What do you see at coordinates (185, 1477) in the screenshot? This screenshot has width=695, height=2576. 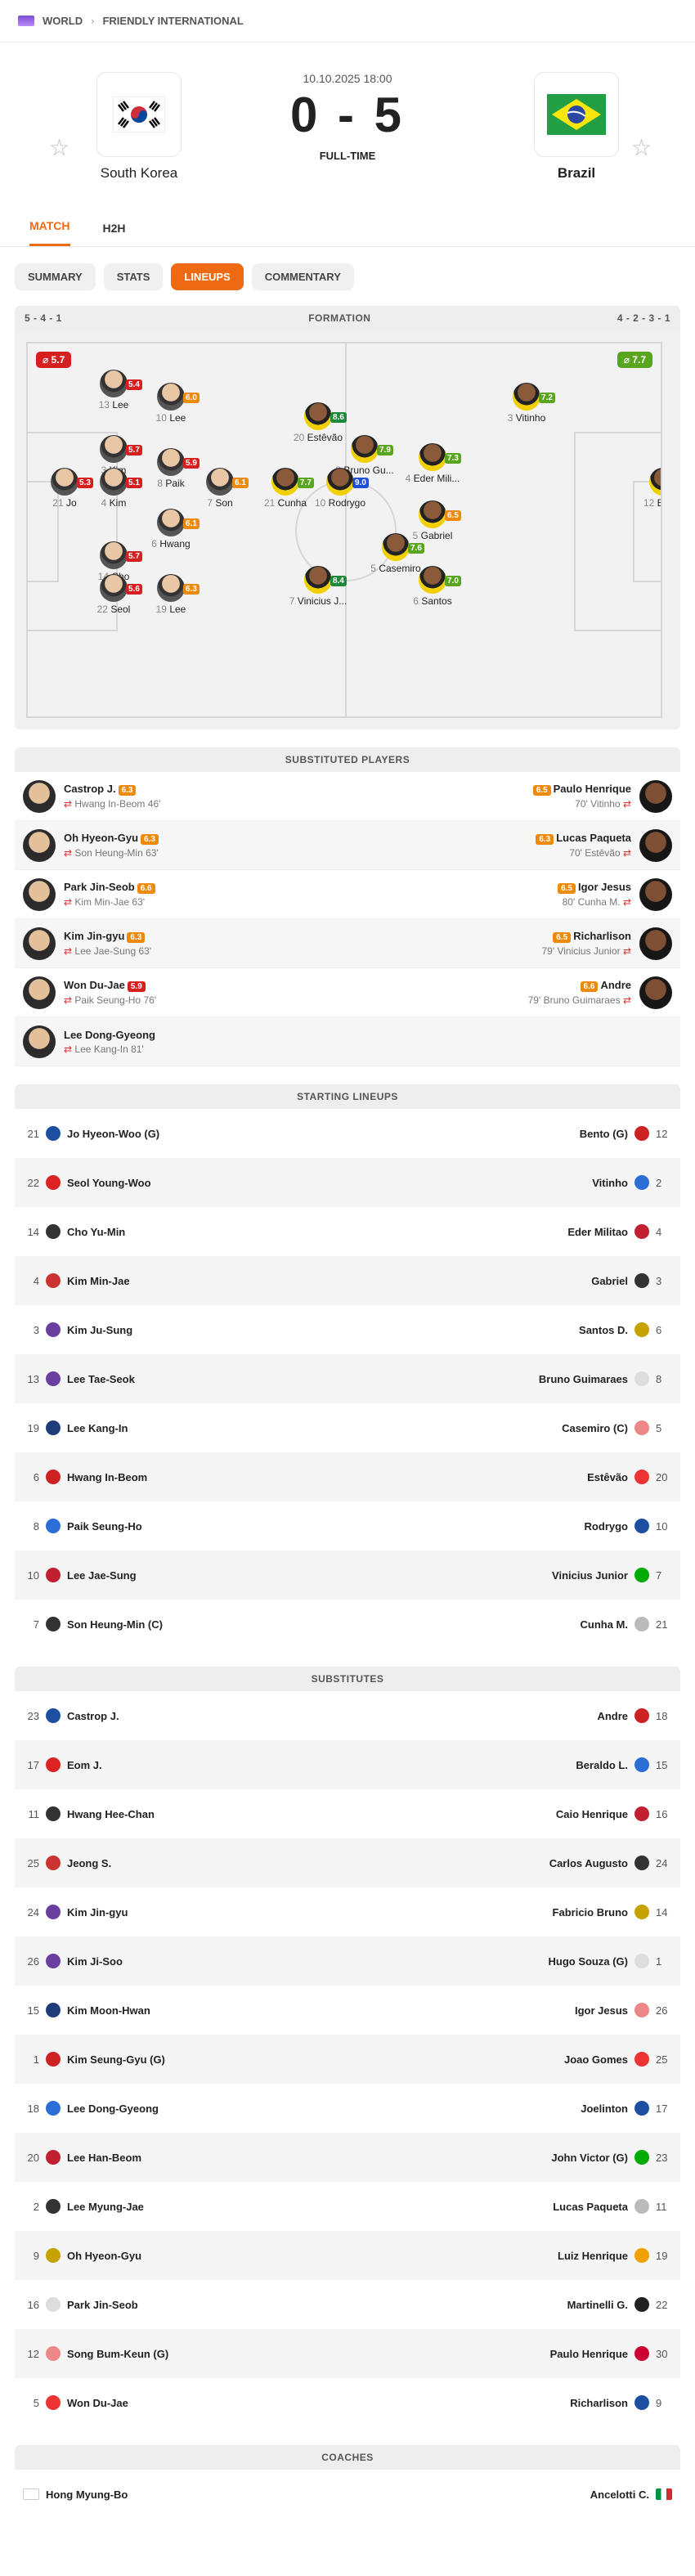 I see `home-player: 6 Hwang In-Beom` at bounding box center [185, 1477].